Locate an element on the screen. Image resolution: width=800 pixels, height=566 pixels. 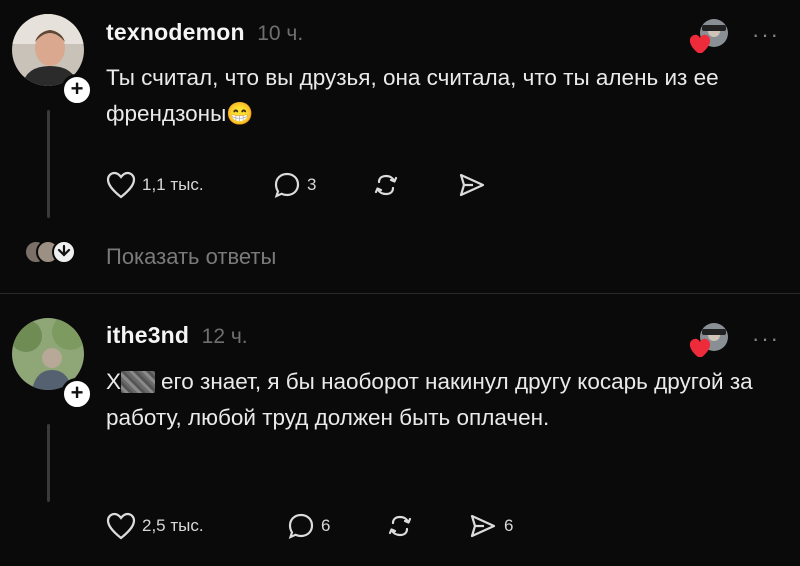
divider is located at coordinates (400, 293).